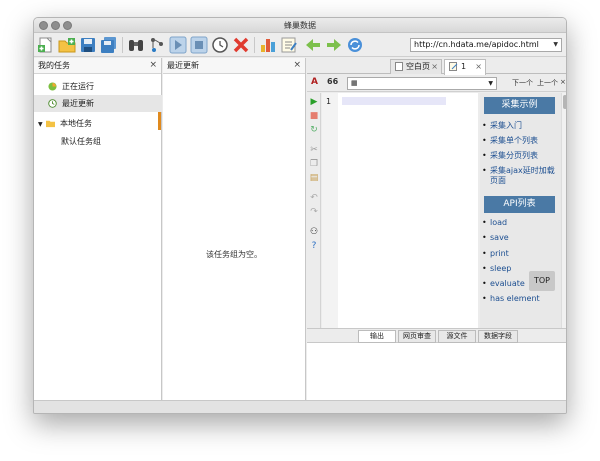  I want to click on panel-title: 最近更新, so click(183, 65).